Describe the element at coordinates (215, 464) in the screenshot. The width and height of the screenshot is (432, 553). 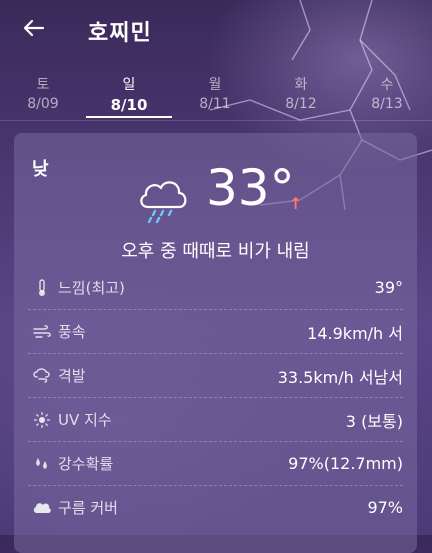
I see `detail-row-precipitation: 강수확률 97%(12.7mm)` at that location.